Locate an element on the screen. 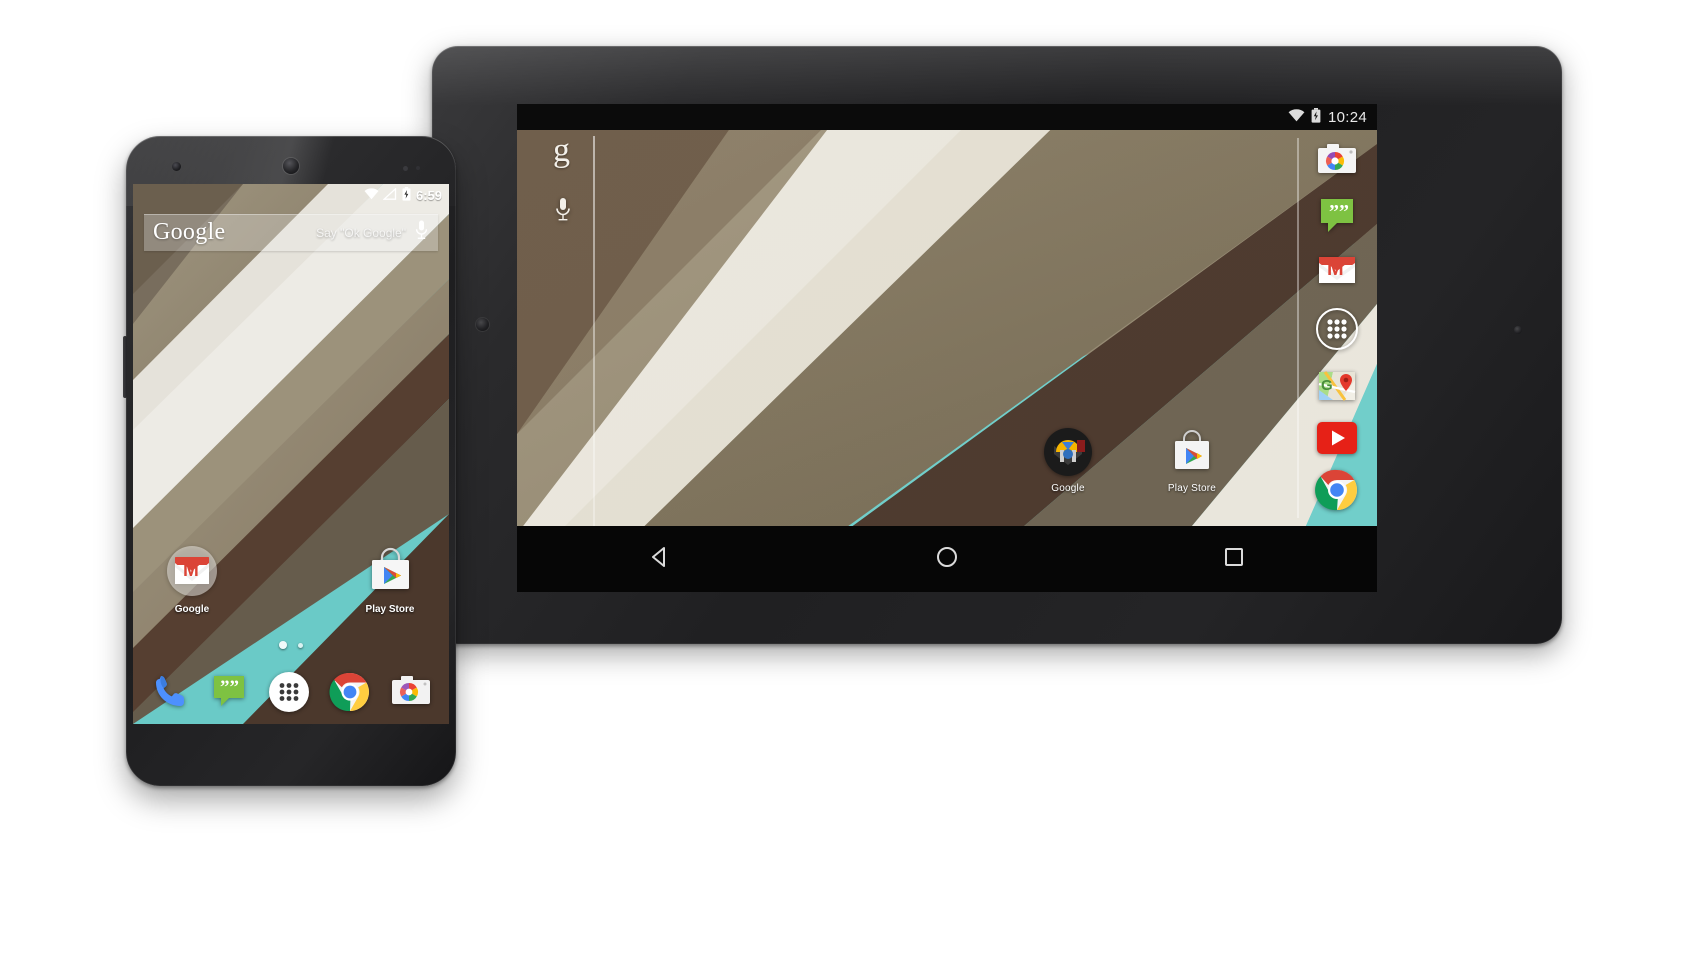  tablet-sensor-icon is located at coordinates (1518, 330).